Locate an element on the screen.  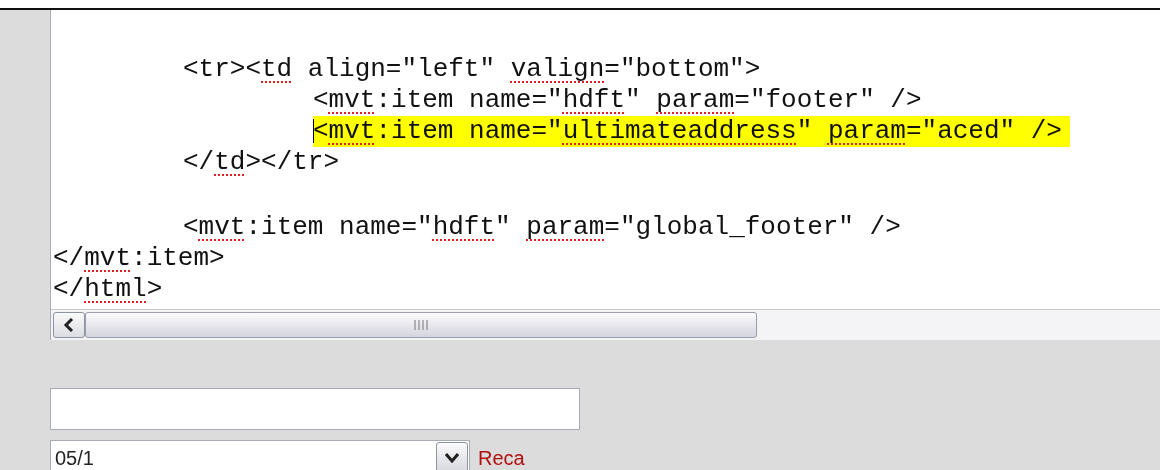
grip-icon is located at coordinates (421, 325).